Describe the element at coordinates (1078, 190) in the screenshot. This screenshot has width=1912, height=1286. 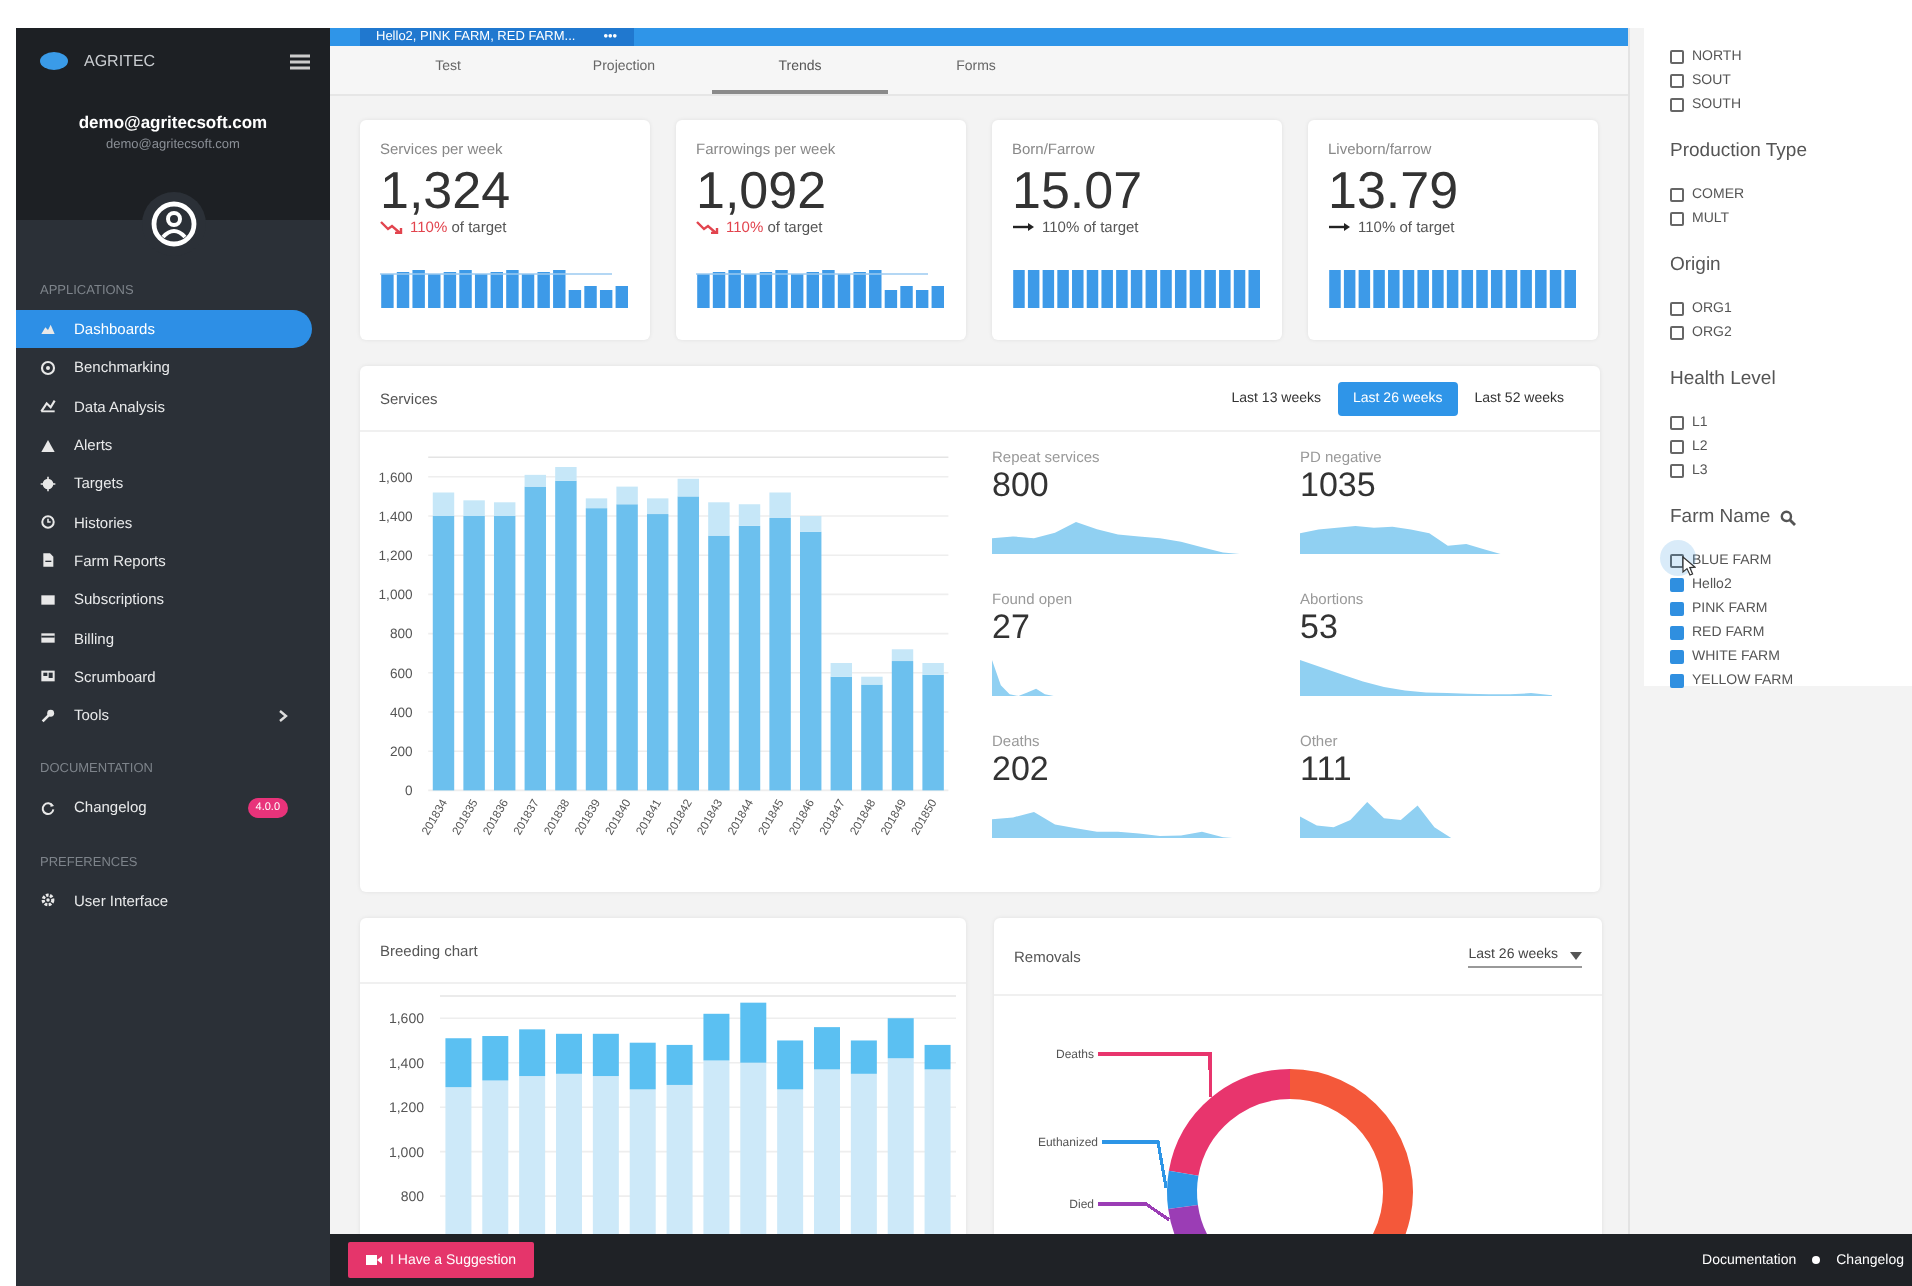
I see `kpi-value: 15.07` at that location.